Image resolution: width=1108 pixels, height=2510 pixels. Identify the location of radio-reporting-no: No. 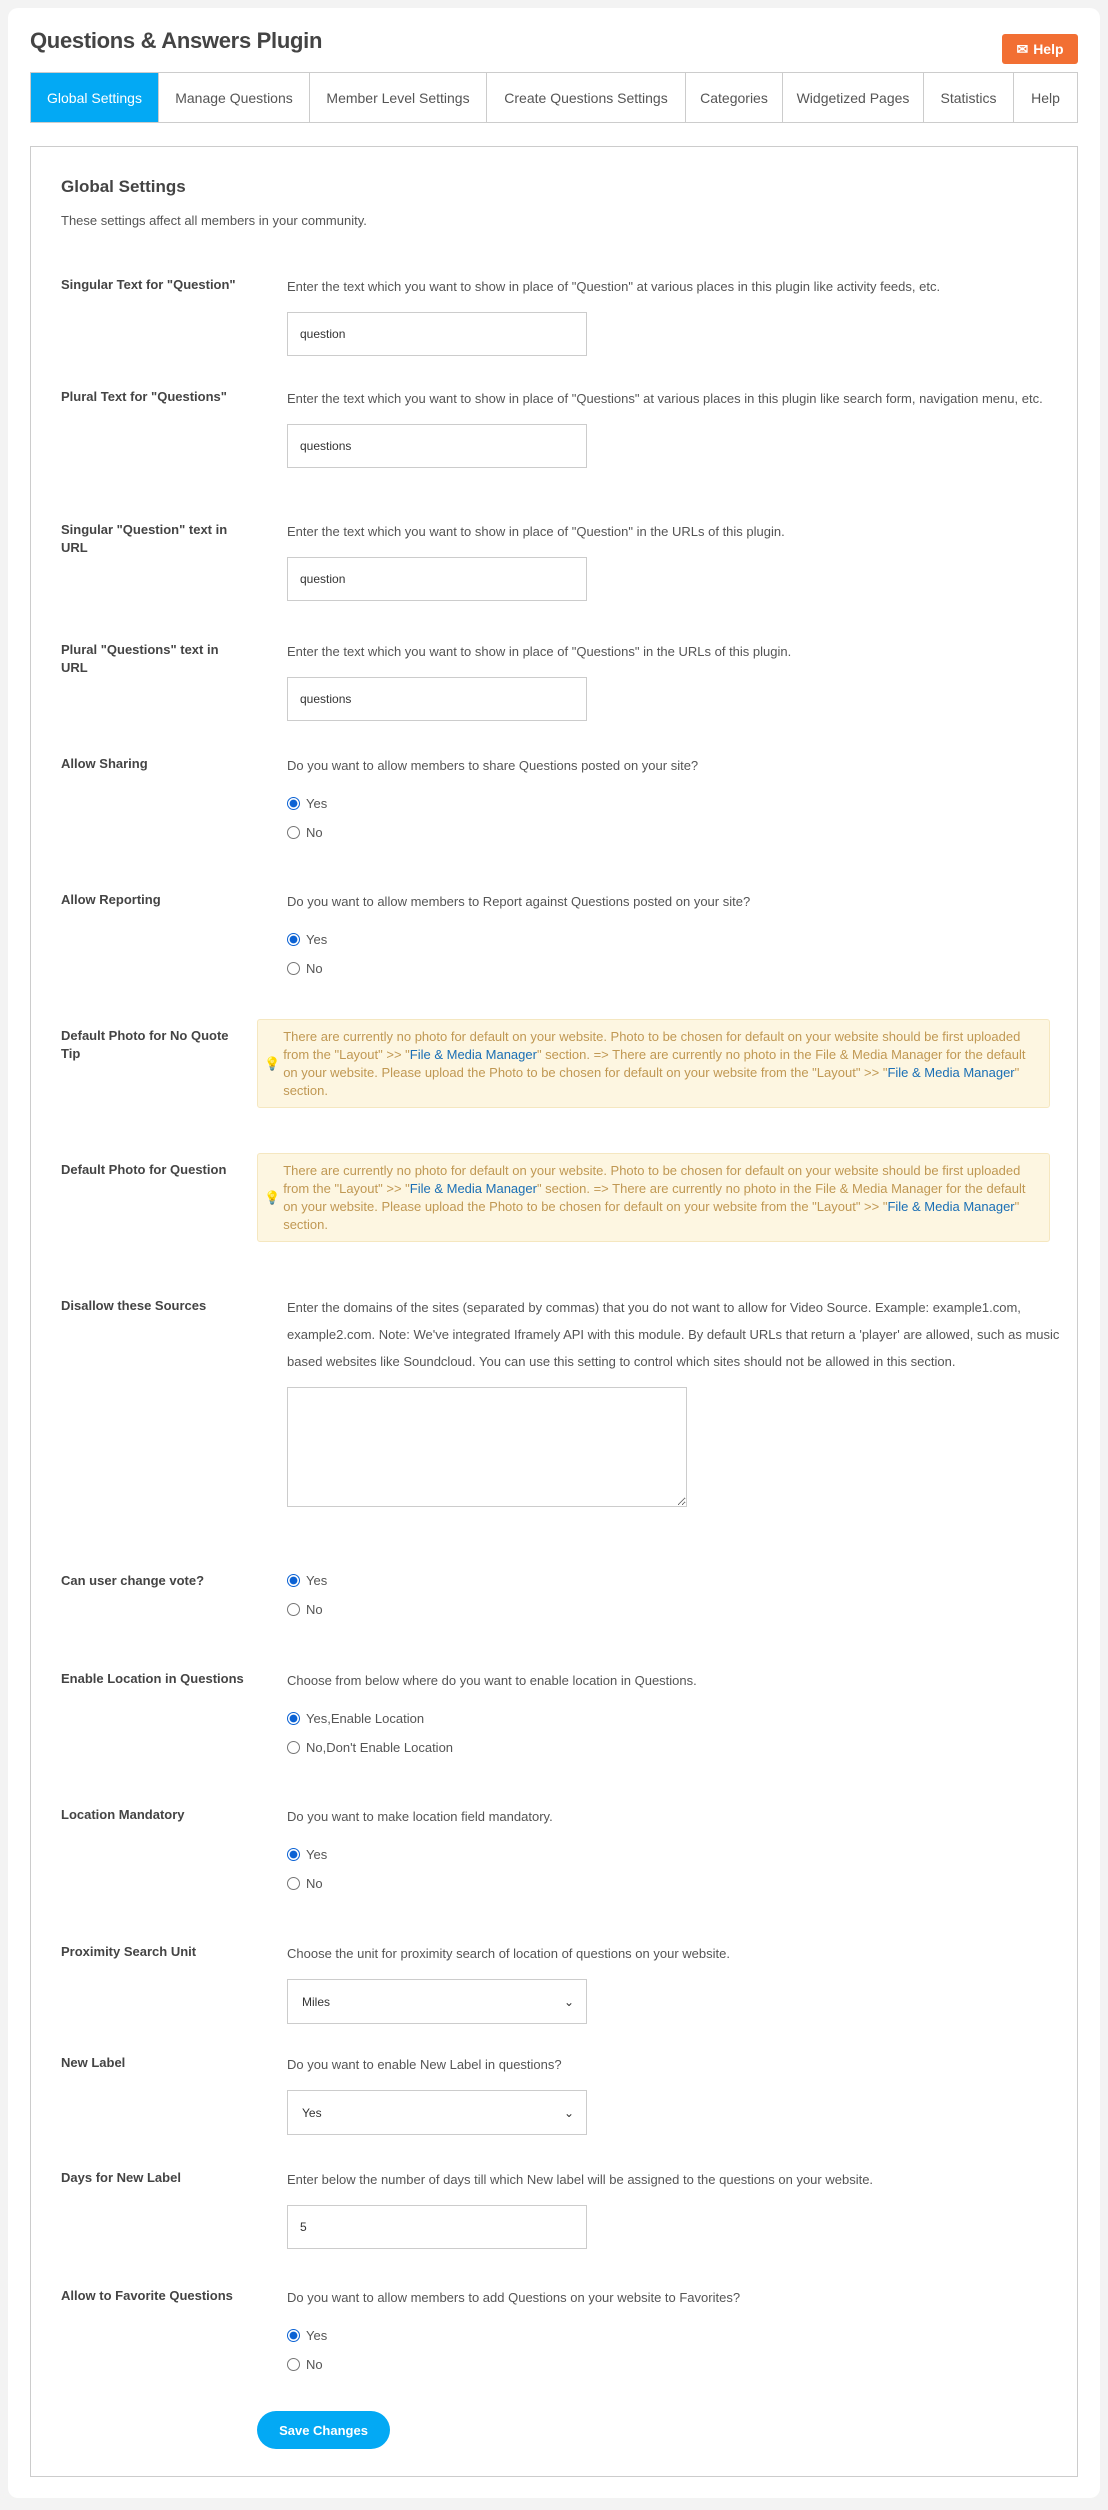
(682, 968).